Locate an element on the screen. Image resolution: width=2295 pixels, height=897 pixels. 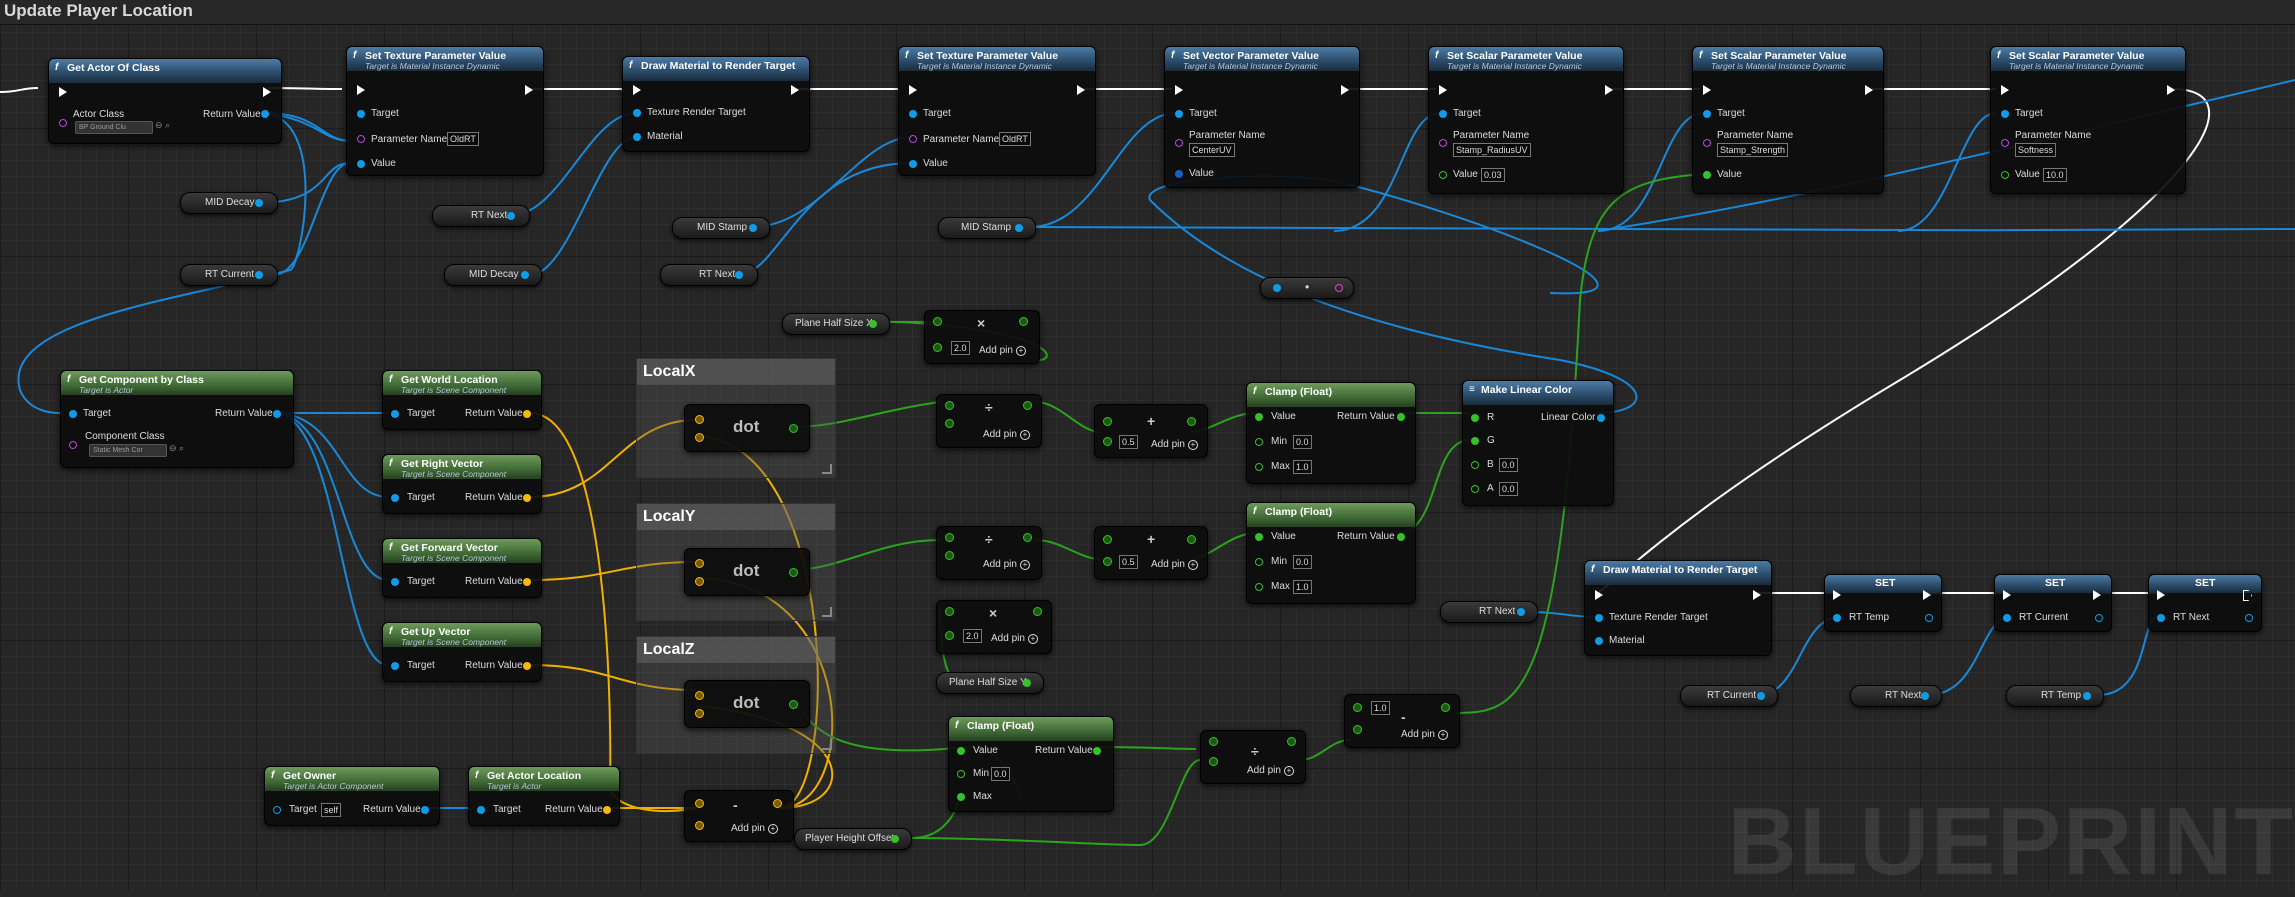
divide-node-x: ÷ Add pin + is located at coordinates (989, 421).